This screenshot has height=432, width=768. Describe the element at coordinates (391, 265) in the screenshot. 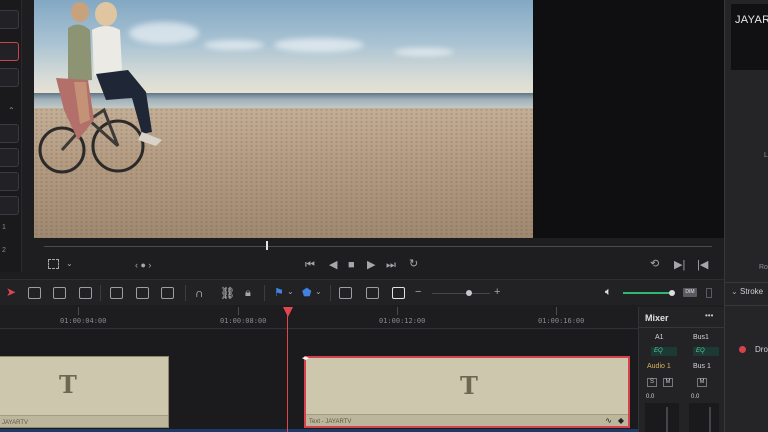

I see `skip-end-icon: ⏭` at that location.